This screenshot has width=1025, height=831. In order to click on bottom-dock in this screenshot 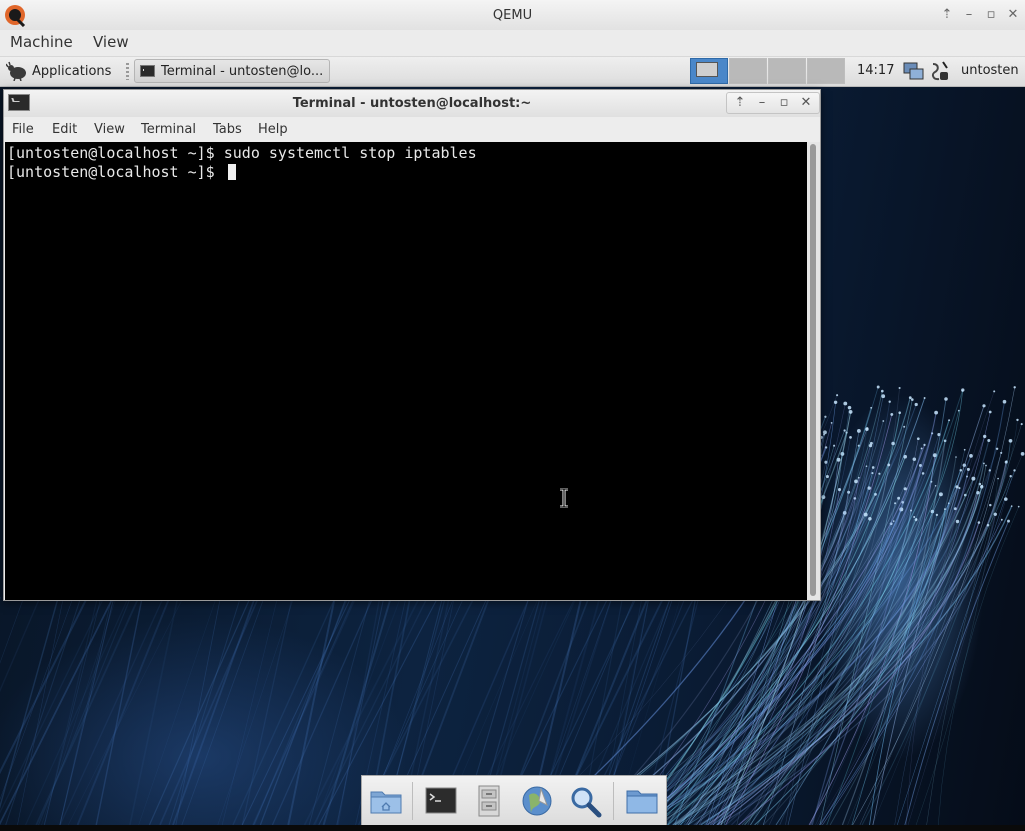, I will do `click(514, 800)`.